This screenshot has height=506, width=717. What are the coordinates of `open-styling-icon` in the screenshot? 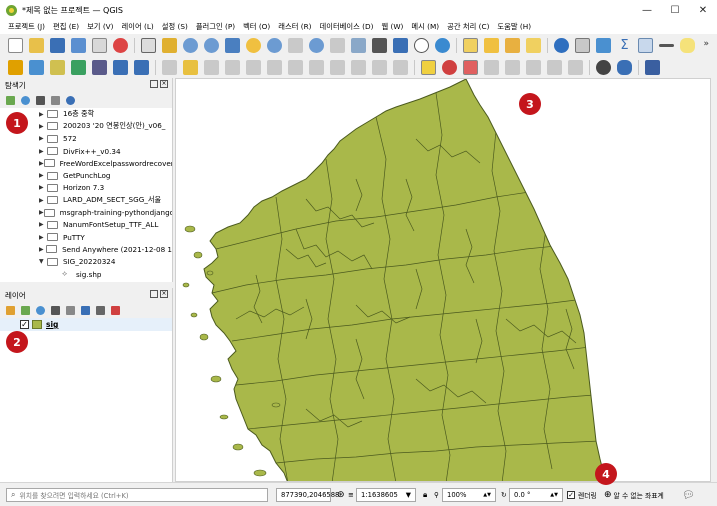 It's located at (10, 310).